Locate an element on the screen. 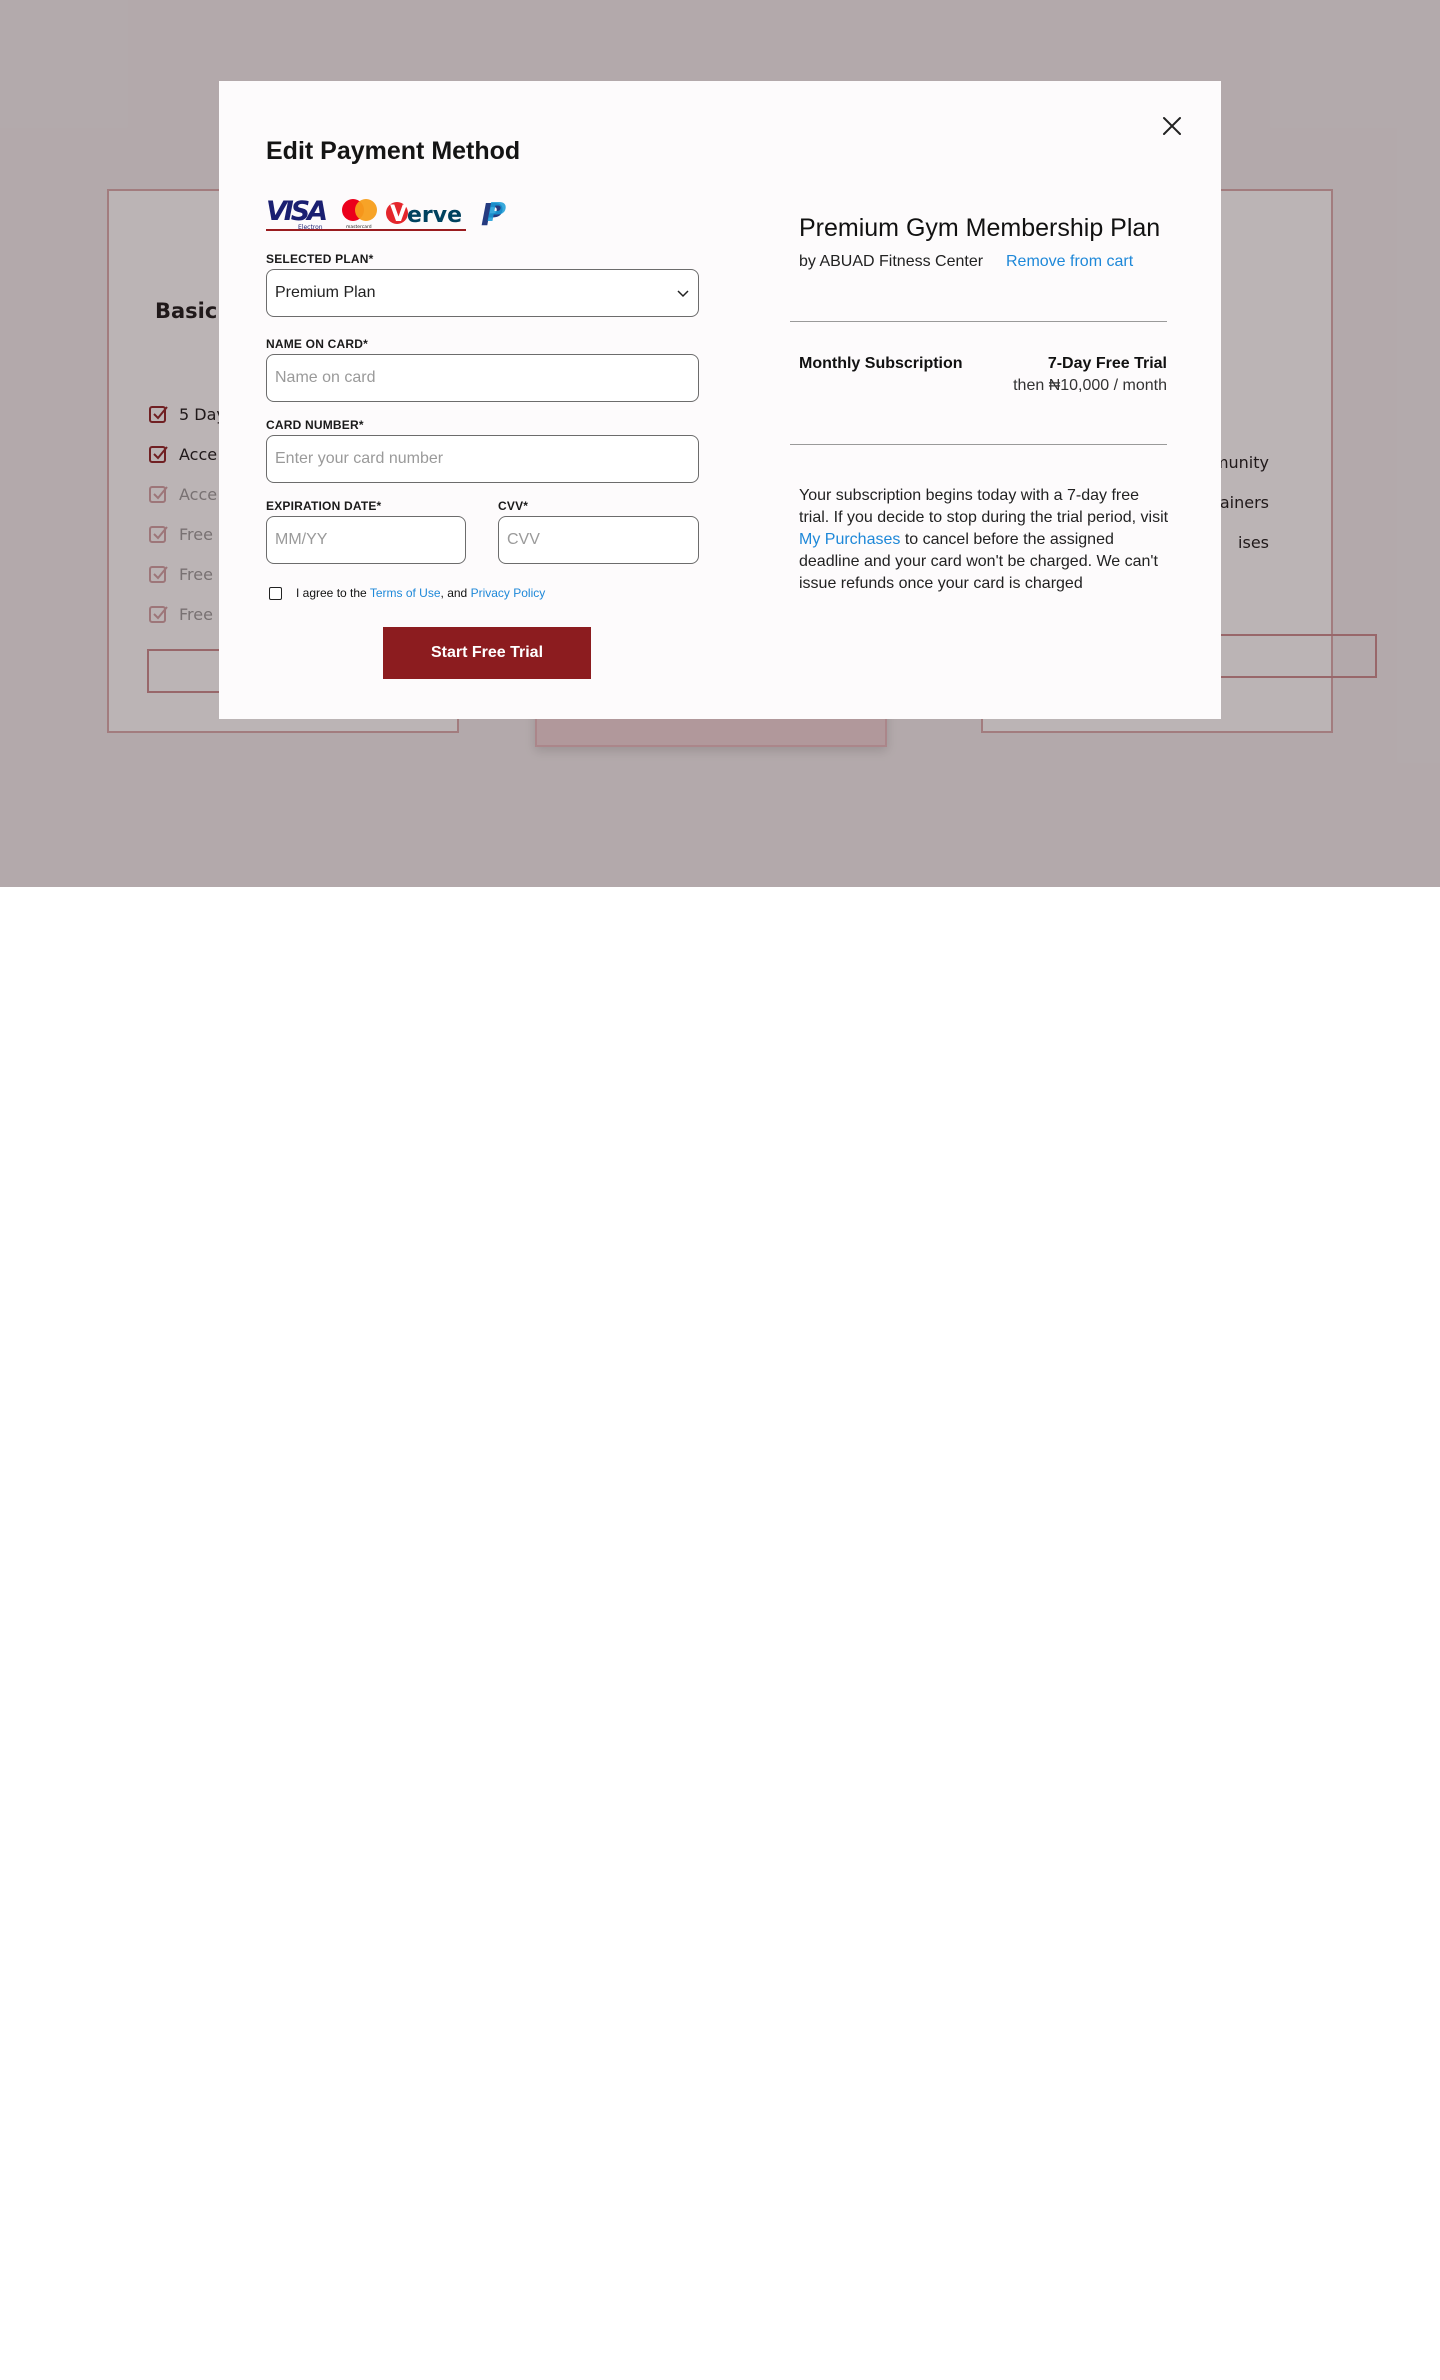 This screenshot has width=1440, height=2380. subscription-name: Monthly Subscription is located at coordinates (881, 363).